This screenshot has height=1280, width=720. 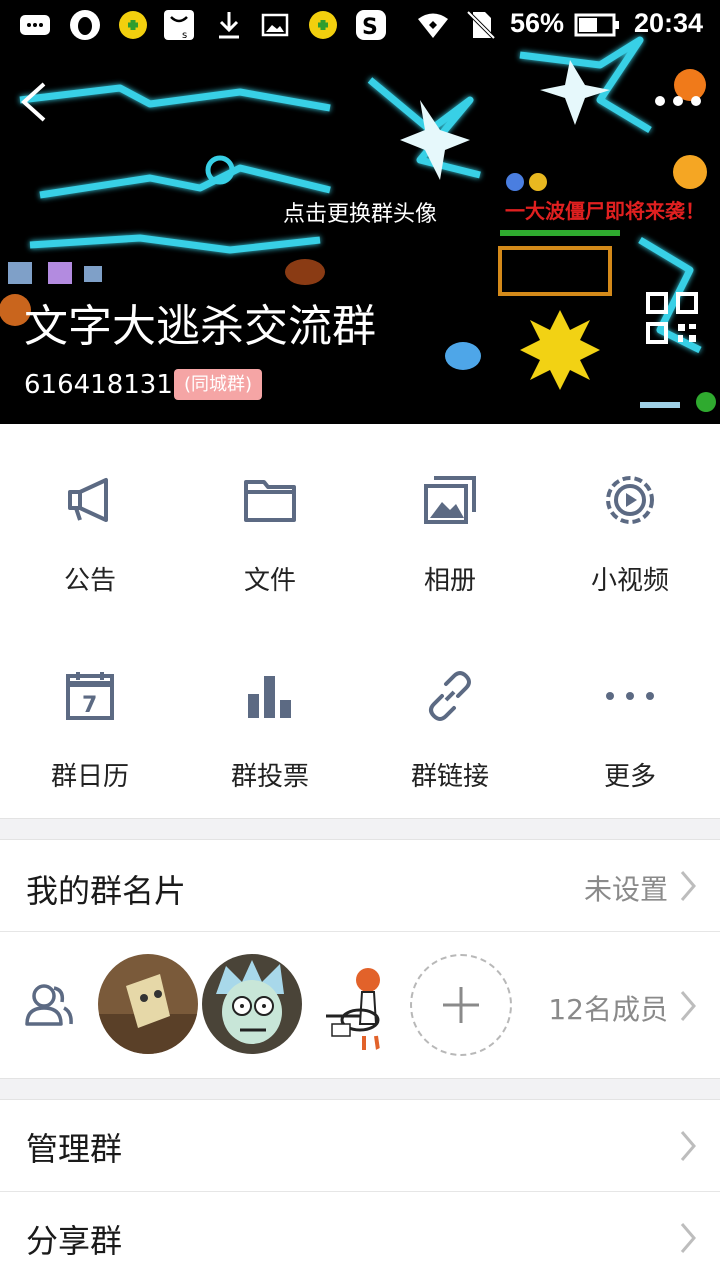 I want to click on more-dots-icon, so click(x=678, y=101).